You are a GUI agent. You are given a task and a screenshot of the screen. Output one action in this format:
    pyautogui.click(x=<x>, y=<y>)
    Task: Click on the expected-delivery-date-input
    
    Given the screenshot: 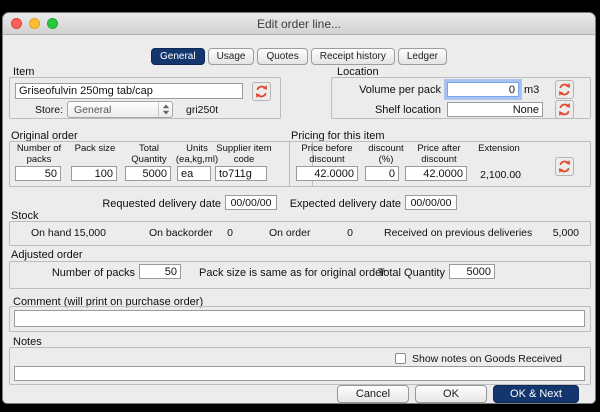 What is the action you would take?
    pyautogui.click(x=431, y=202)
    